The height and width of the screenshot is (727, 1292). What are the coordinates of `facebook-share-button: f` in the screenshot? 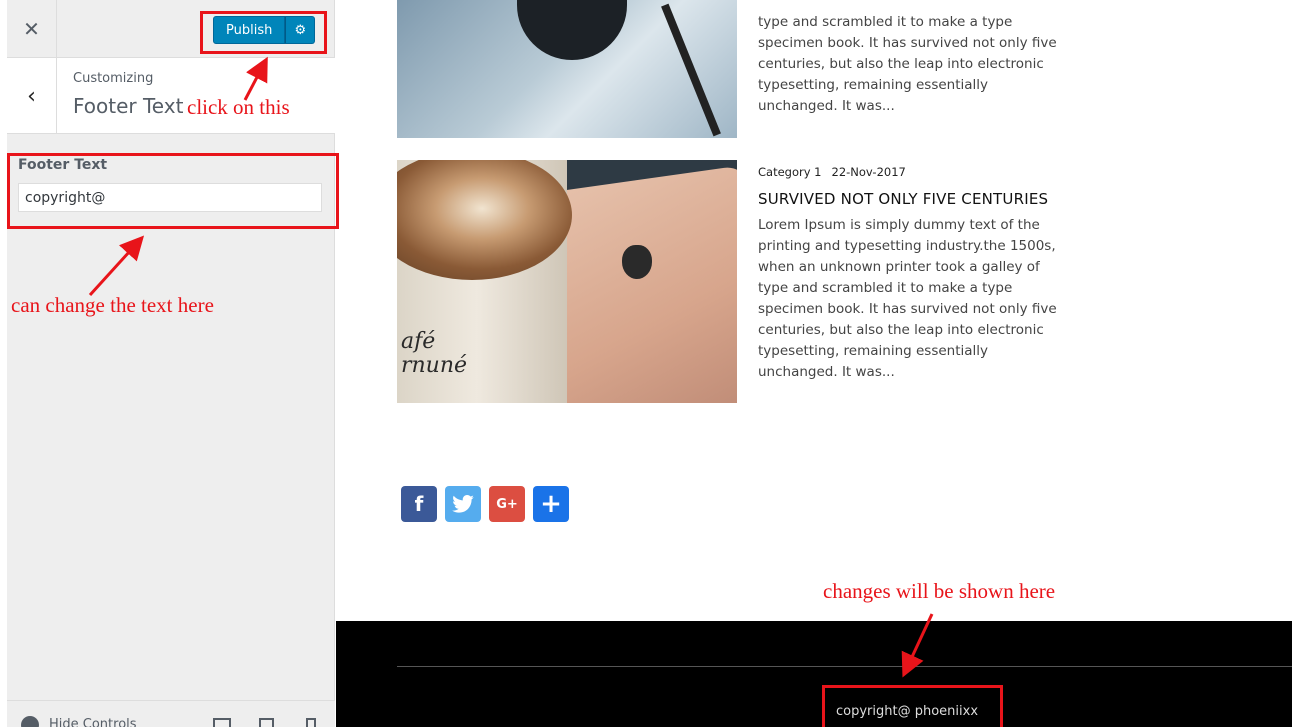 It's located at (419, 504).